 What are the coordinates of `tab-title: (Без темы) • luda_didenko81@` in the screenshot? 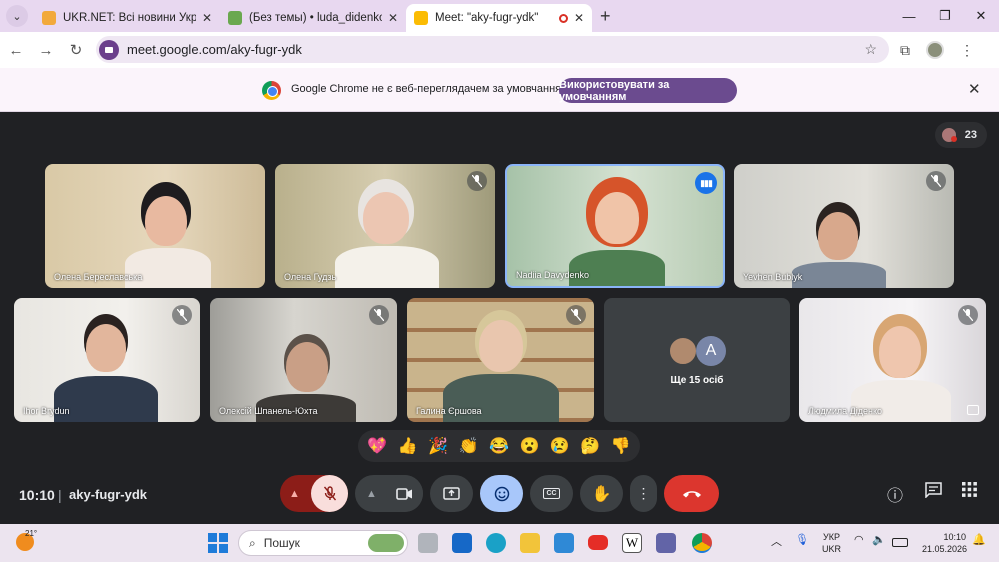 It's located at (315, 18).